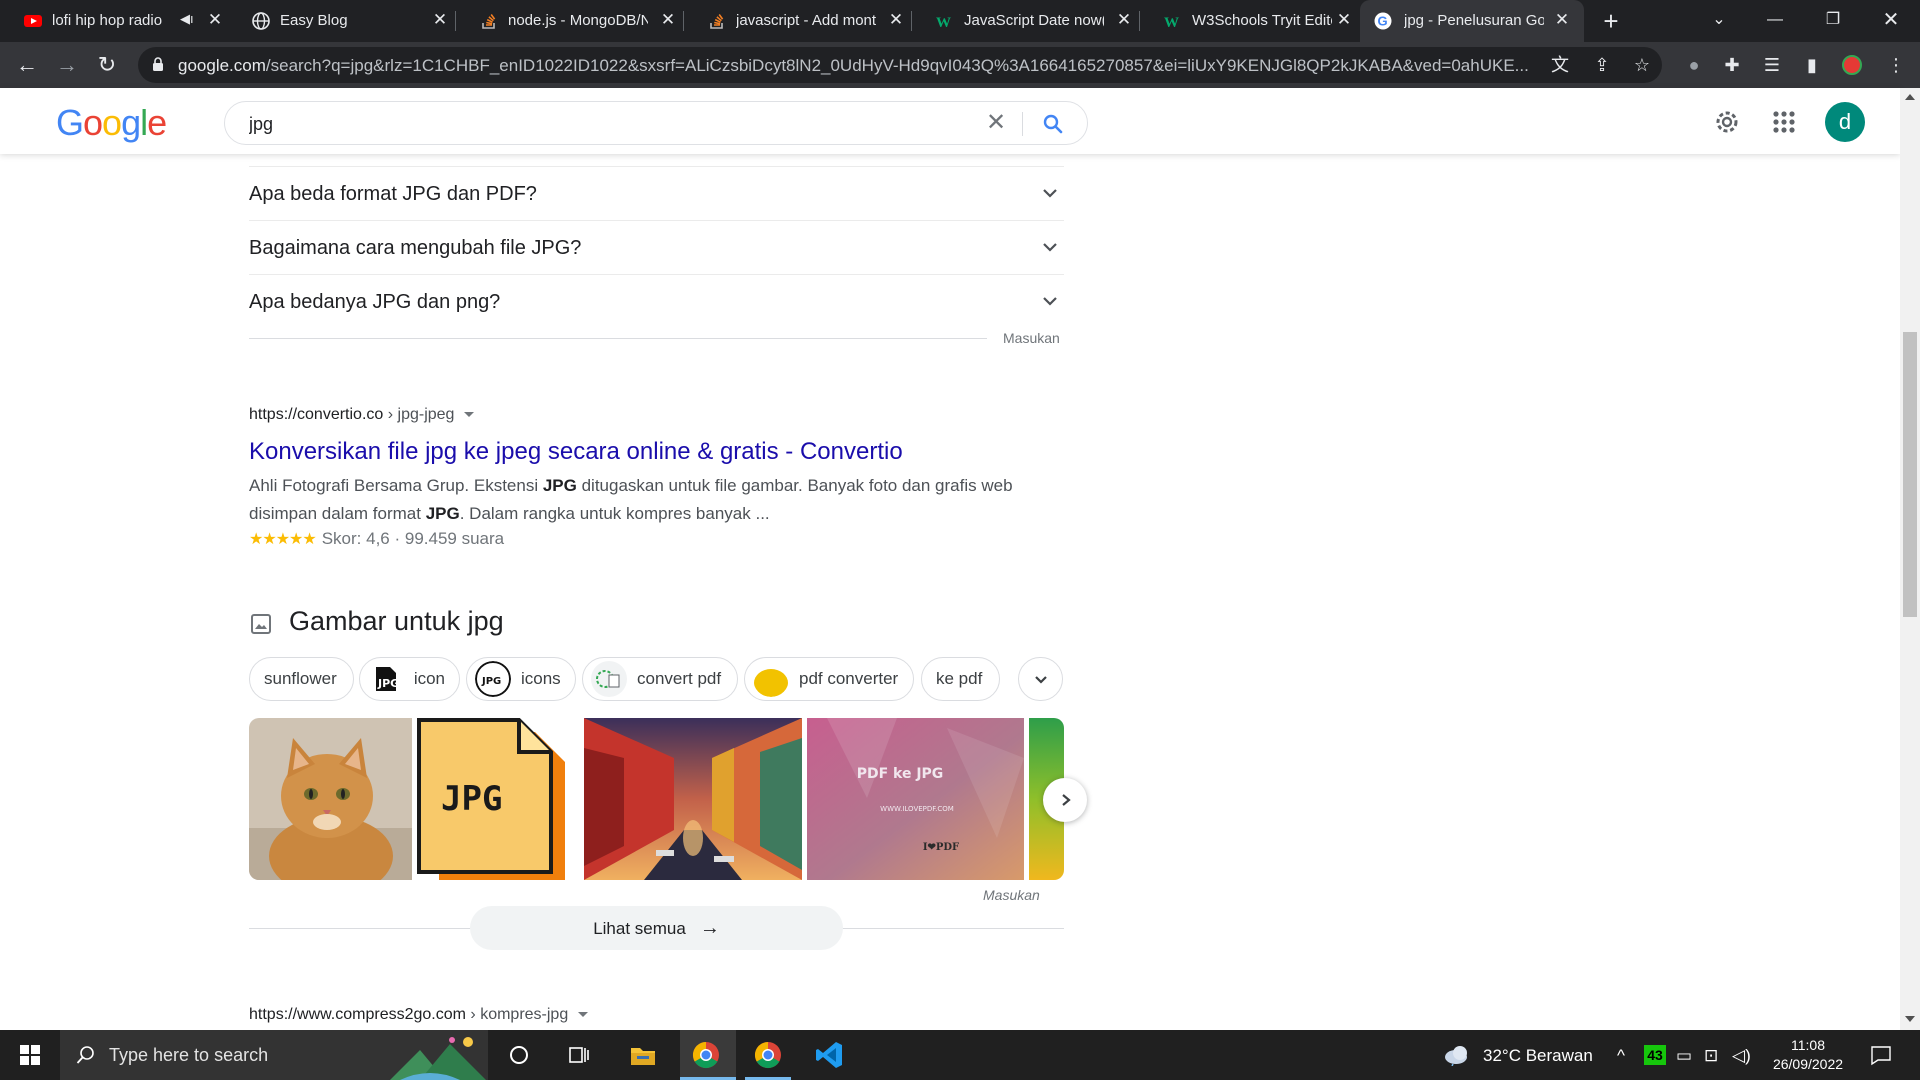 This screenshot has width=1920, height=1080. I want to click on taskbar-clock: 11:08 26/09/2022, so click(1808, 1055).